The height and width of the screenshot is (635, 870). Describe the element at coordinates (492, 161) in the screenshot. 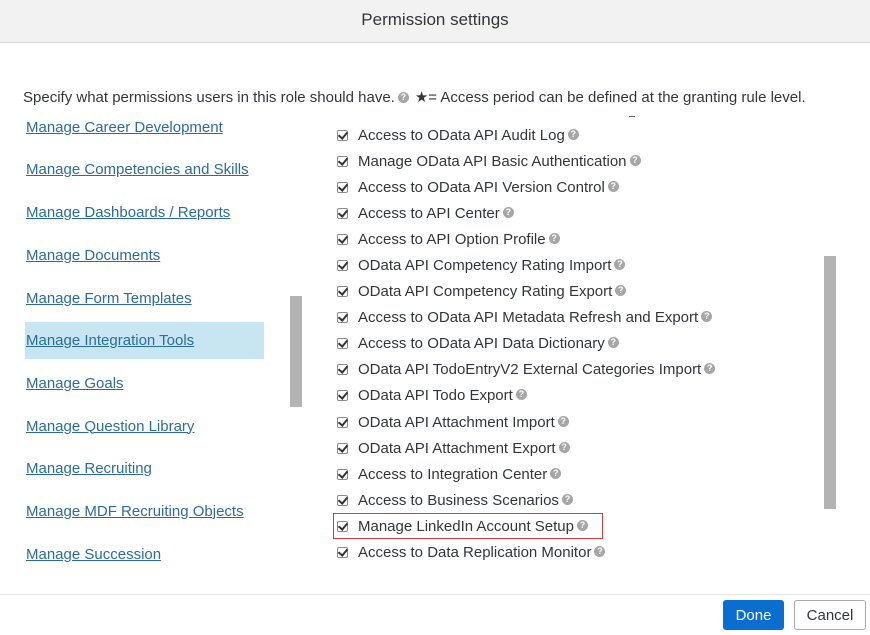

I see `permission-label: Manage OData API Basic Authentication` at that location.